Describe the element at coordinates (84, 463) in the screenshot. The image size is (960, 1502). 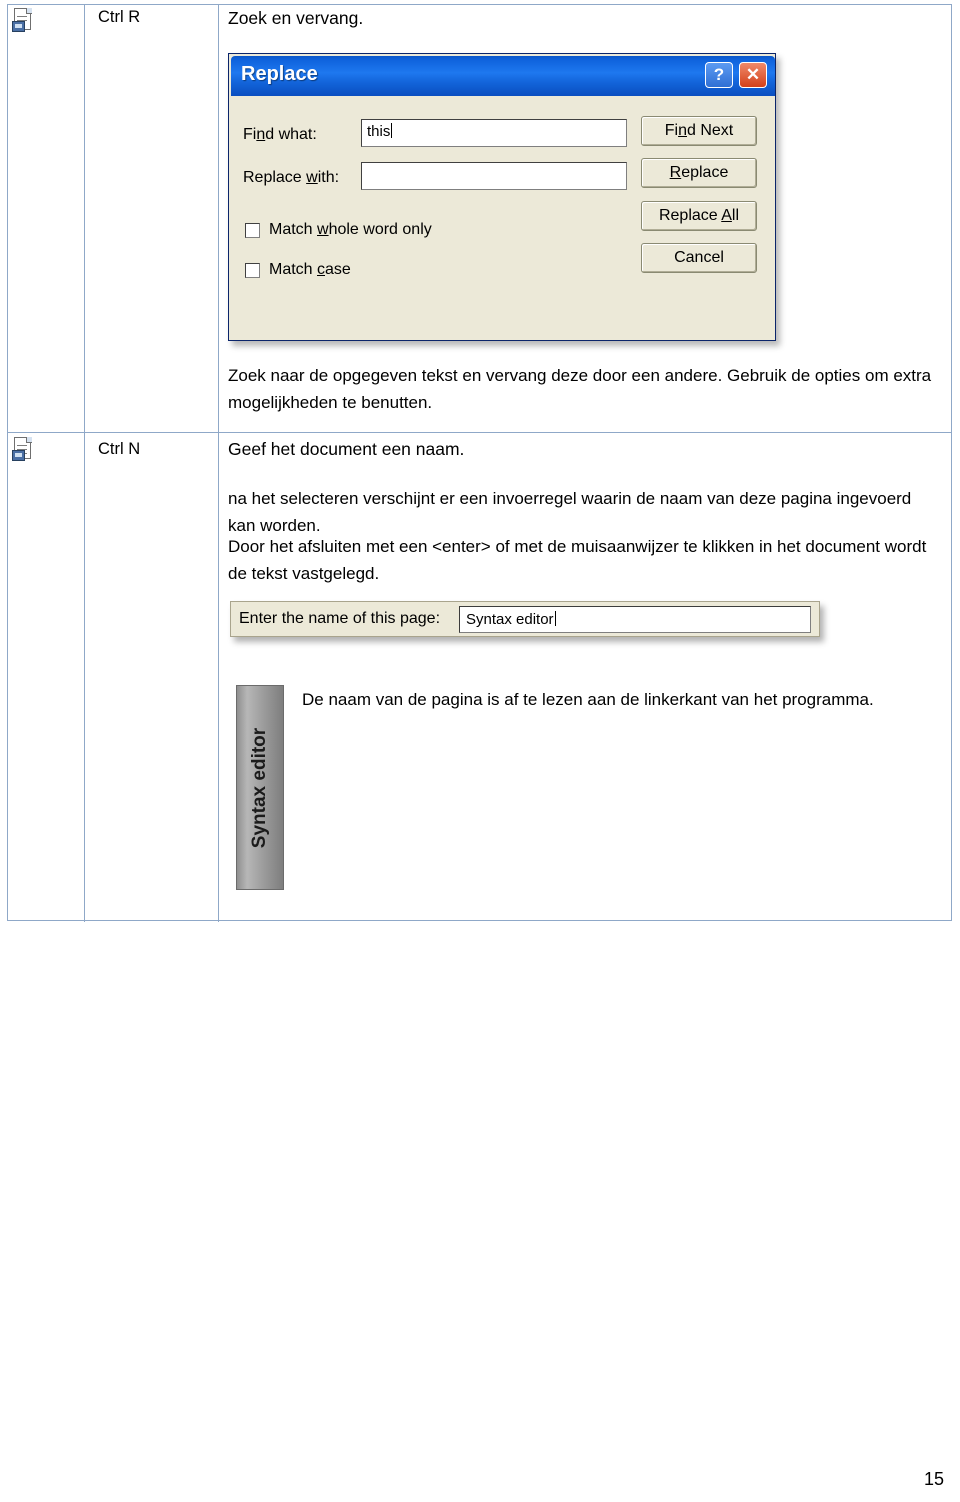
I see `table-column-divider-icon` at that location.